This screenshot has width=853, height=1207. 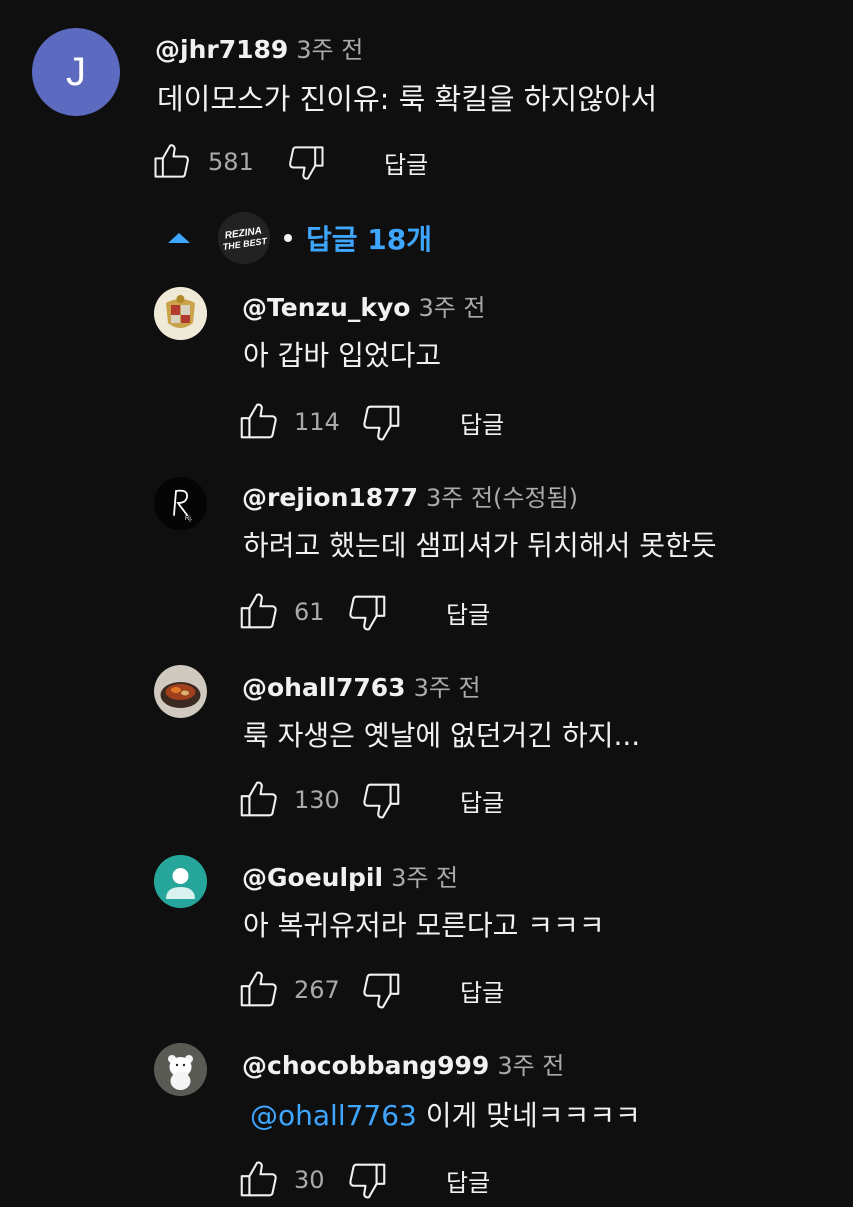 What do you see at coordinates (365, 1065) in the screenshot?
I see `author-handle: @chocobbang999` at bounding box center [365, 1065].